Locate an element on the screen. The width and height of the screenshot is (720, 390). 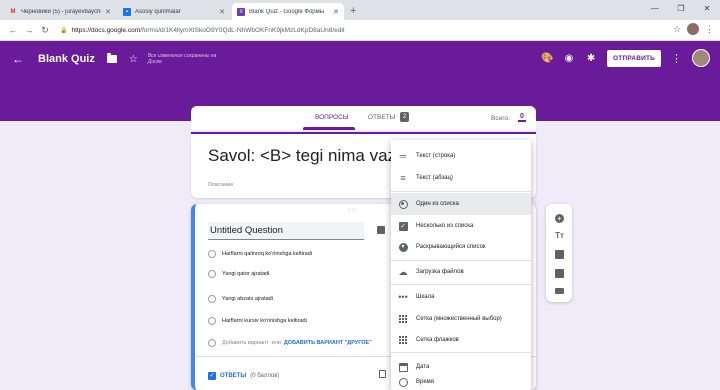
menu-item-label: Текст (строка) is located at coordinates (436, 156).